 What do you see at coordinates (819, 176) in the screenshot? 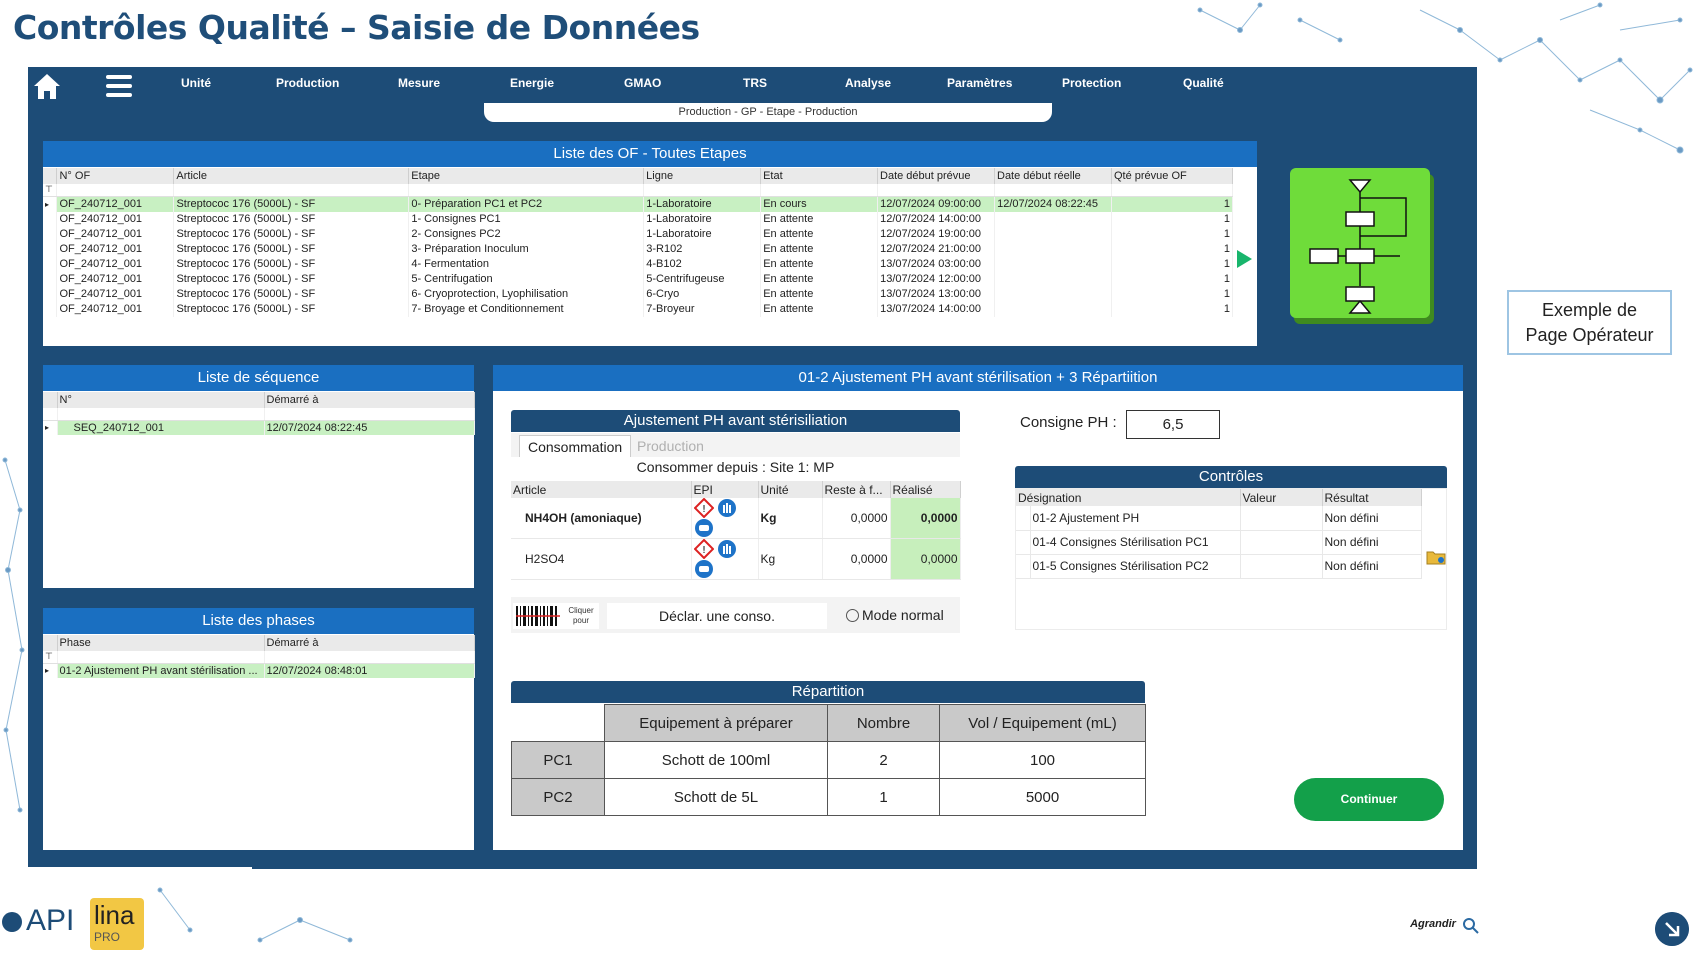
I see `col-header: Etat` at bounding box center [819, 176].